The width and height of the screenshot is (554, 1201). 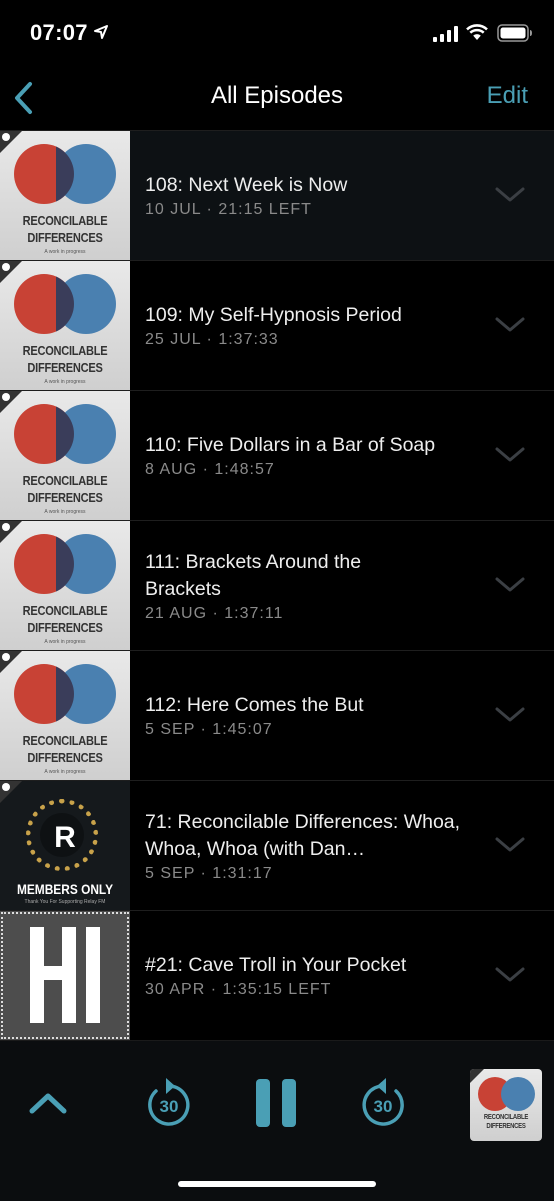 What do you see at coordinates (445, 34) in the screenshot?
I see `cellular-signal-icon` at bounding box center [445, 34].